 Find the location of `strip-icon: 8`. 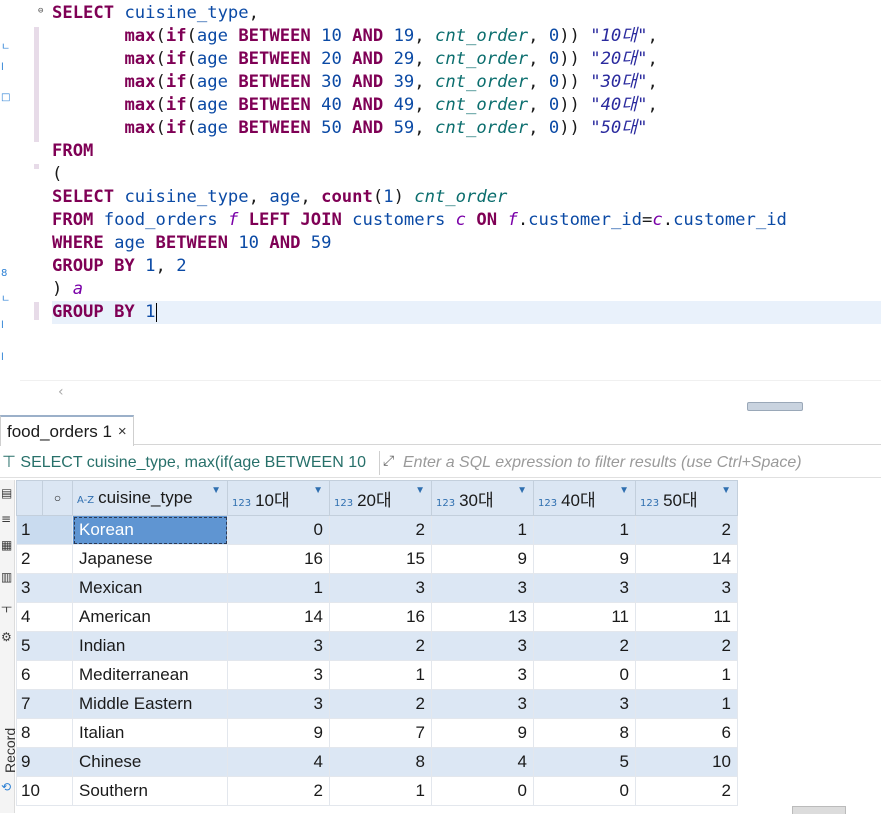

strip-icon: 8 is located at coordinates (4, 273).